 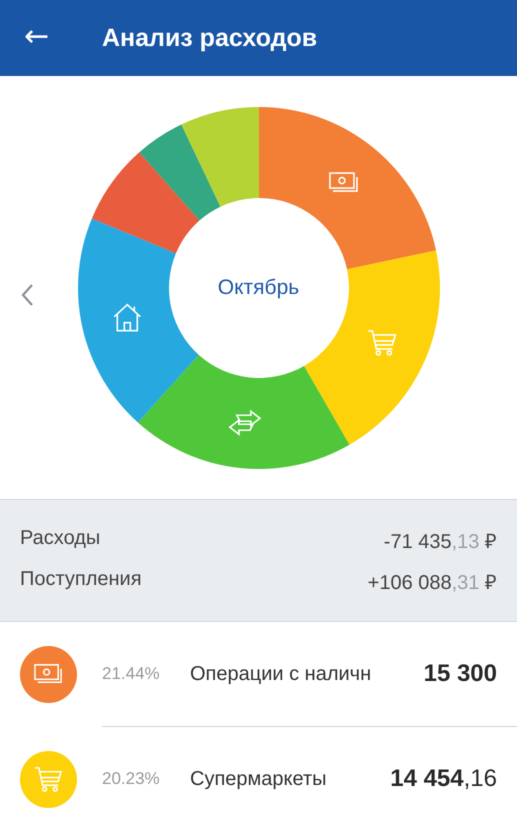 I want to click on back-button: ←, so click(x=51, y=38).